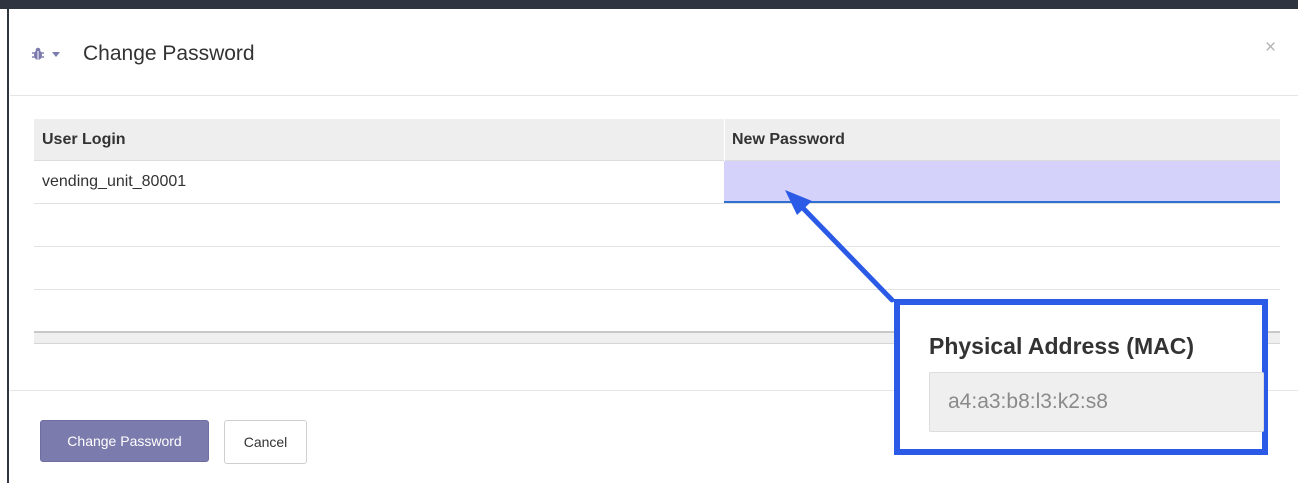 The image size is (1298, 484). What do you see at coordinates (724, 140) in the screenshot?
I see `column-divider` at bounding box center [724, 140].